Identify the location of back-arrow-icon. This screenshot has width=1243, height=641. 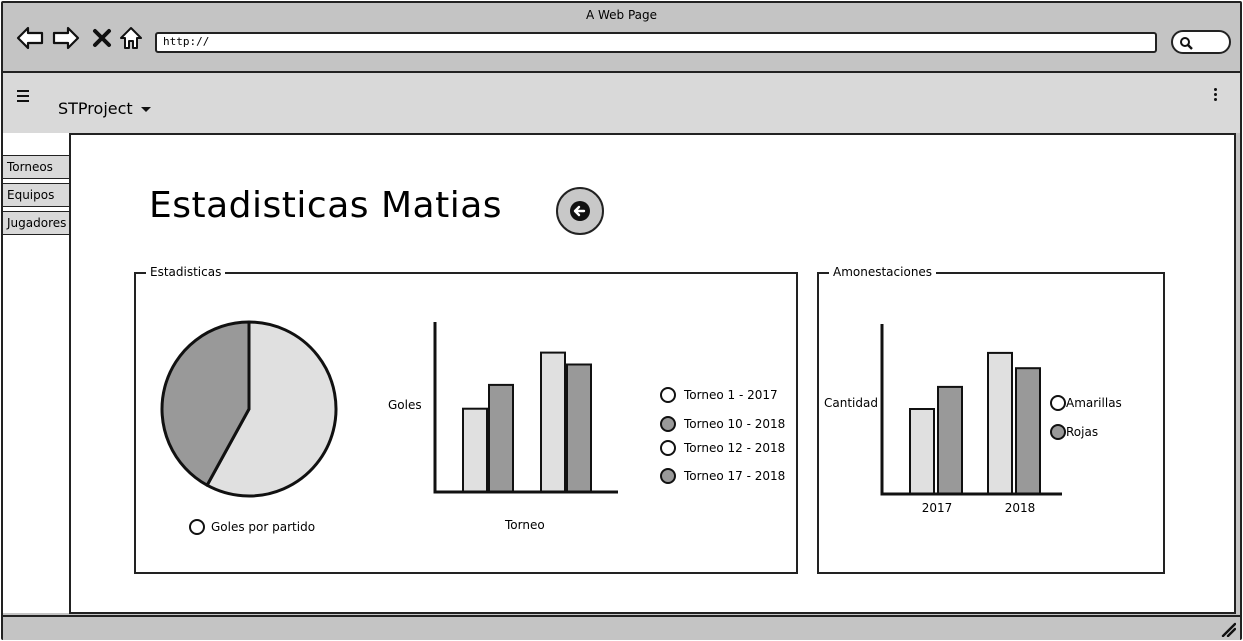
(30, 38).